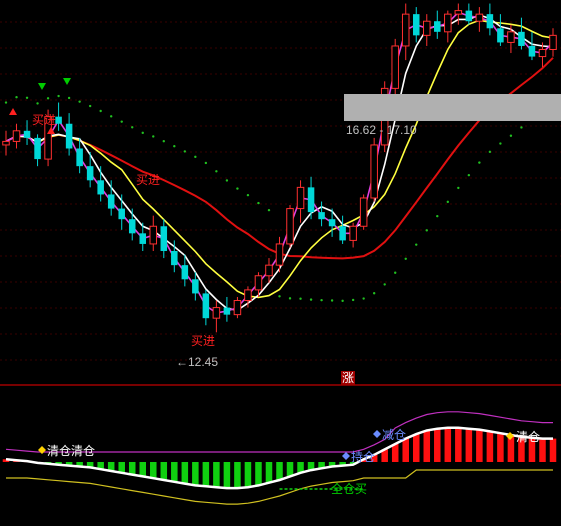  I want to click on signal-reduce: 减仓, so click(389, 435).